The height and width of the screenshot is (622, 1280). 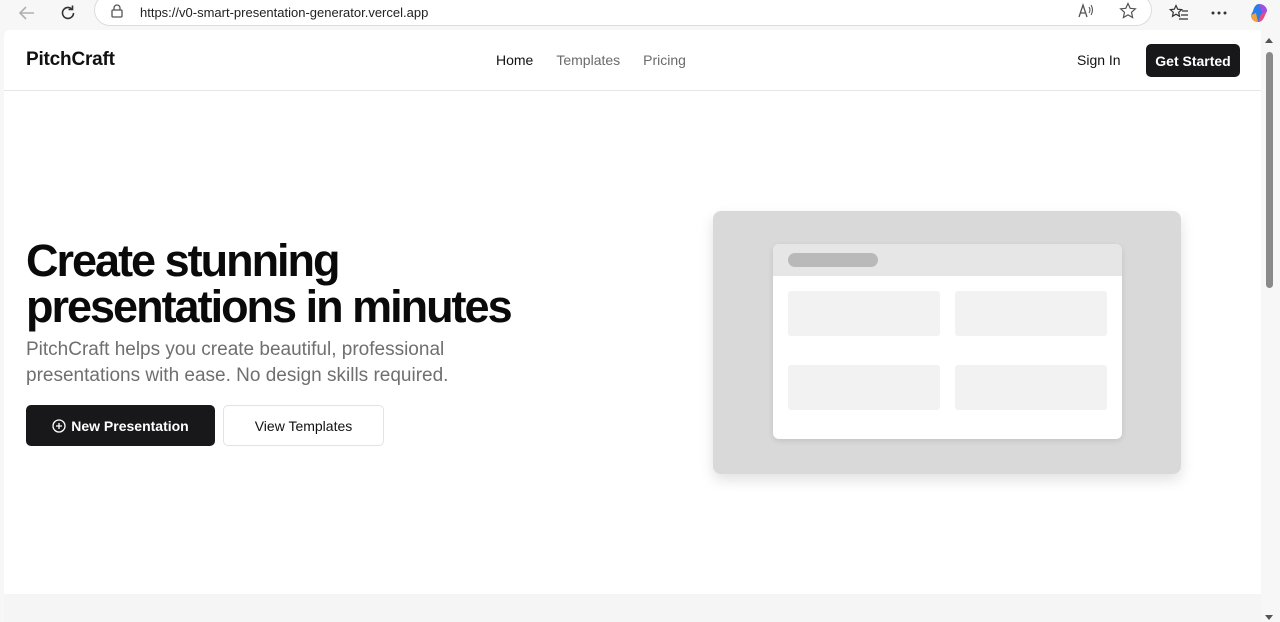 I want to click on nav-templates: Templates, so click(x=588, y=60).